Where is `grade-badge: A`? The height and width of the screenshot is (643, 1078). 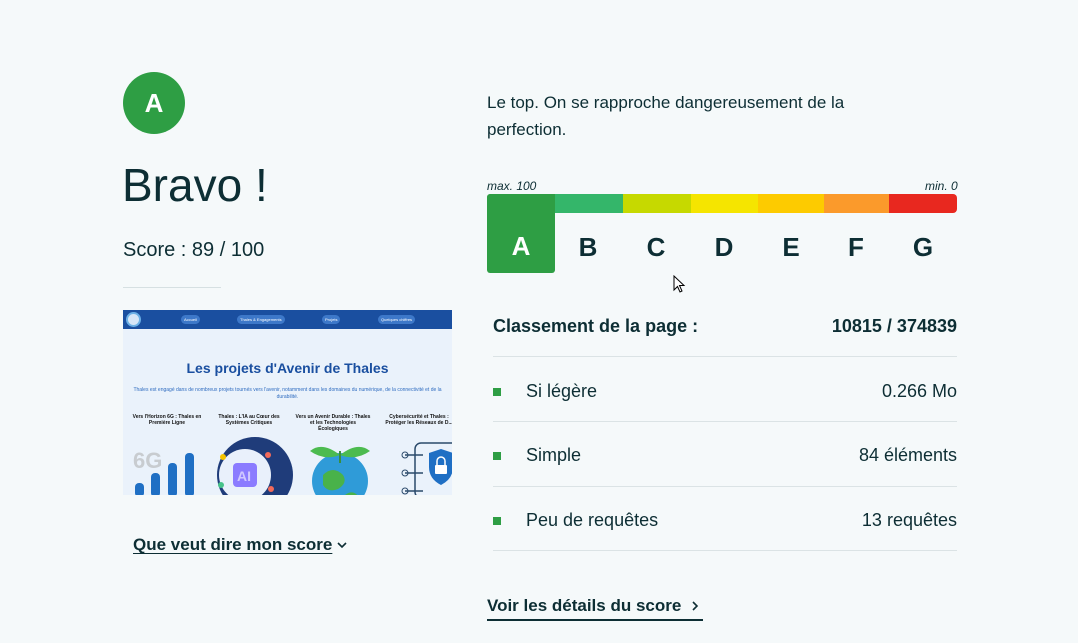 grade-badge: A is located at coordinates (154, 103).